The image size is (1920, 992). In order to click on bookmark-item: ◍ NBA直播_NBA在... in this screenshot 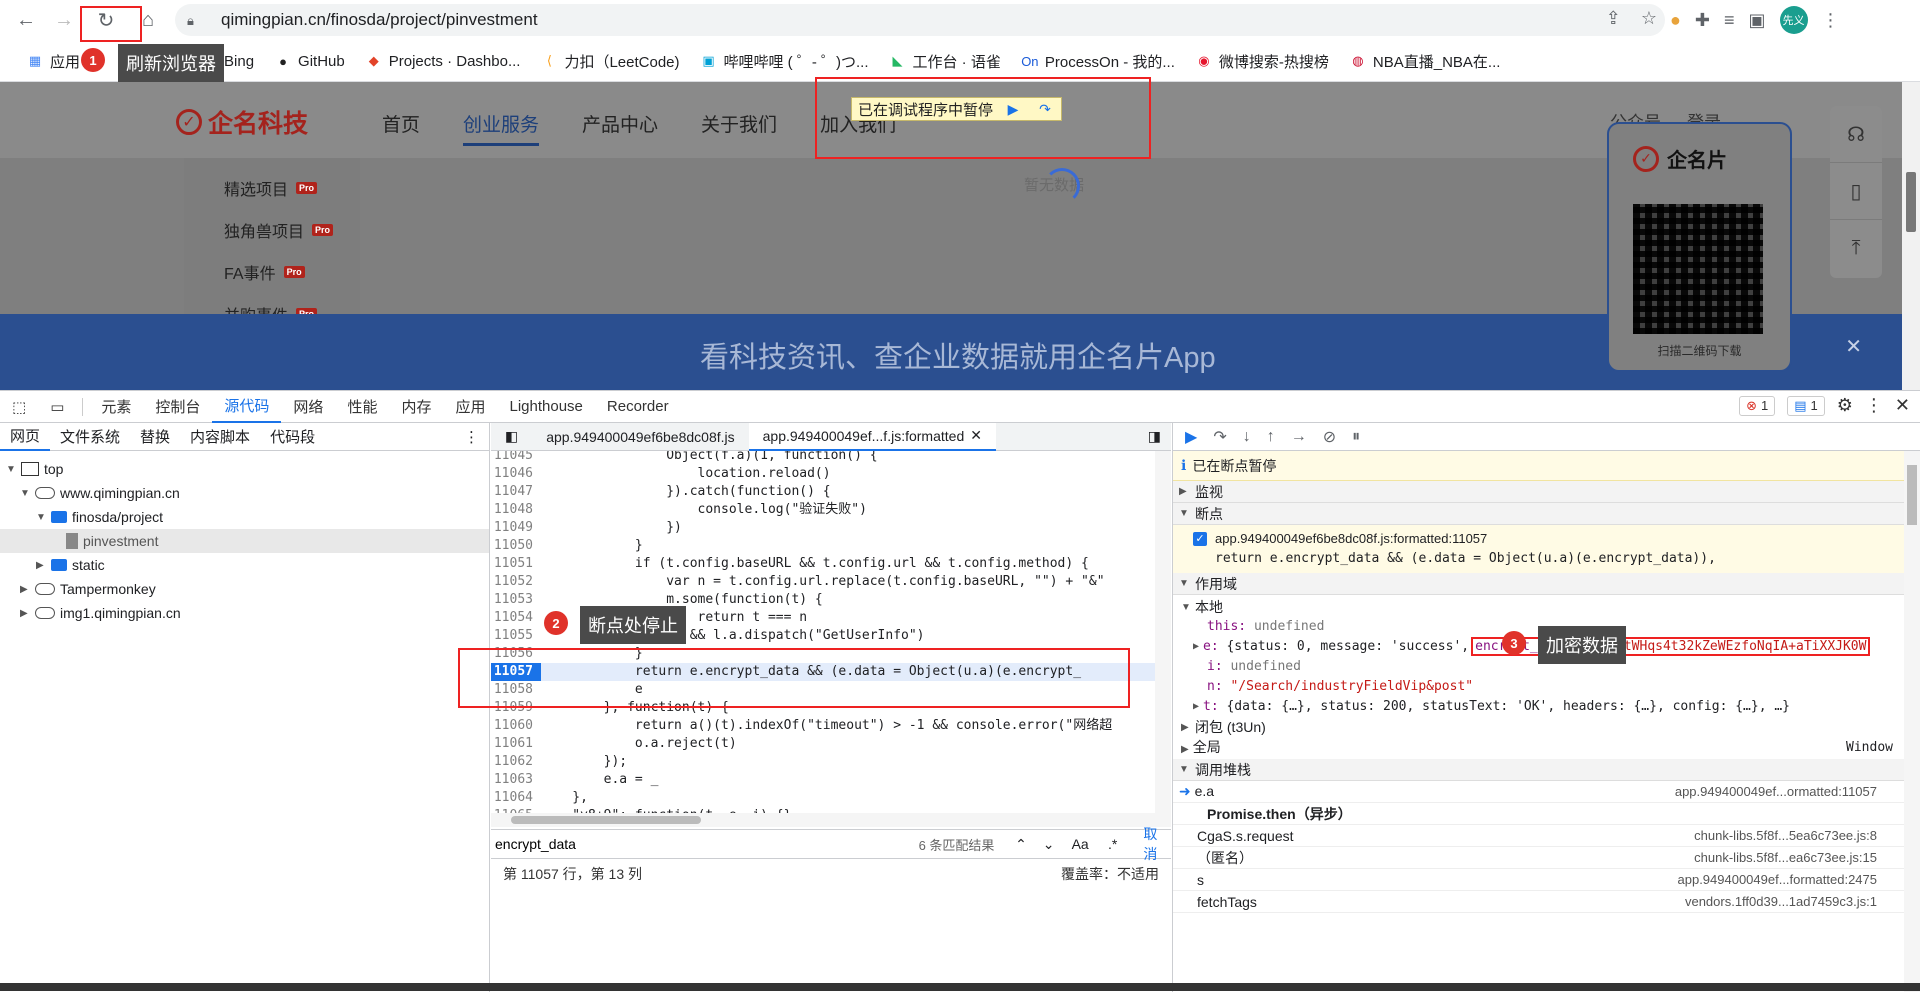, I will do `click(1425, 61)`.